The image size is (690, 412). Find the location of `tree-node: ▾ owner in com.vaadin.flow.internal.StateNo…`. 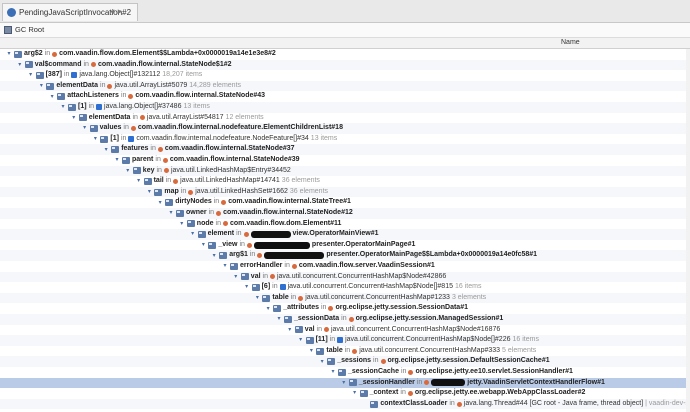

tree-node: ▾ owner in com.vaadin.flow.internal.StateNo… is located at coordinates (260, 213).